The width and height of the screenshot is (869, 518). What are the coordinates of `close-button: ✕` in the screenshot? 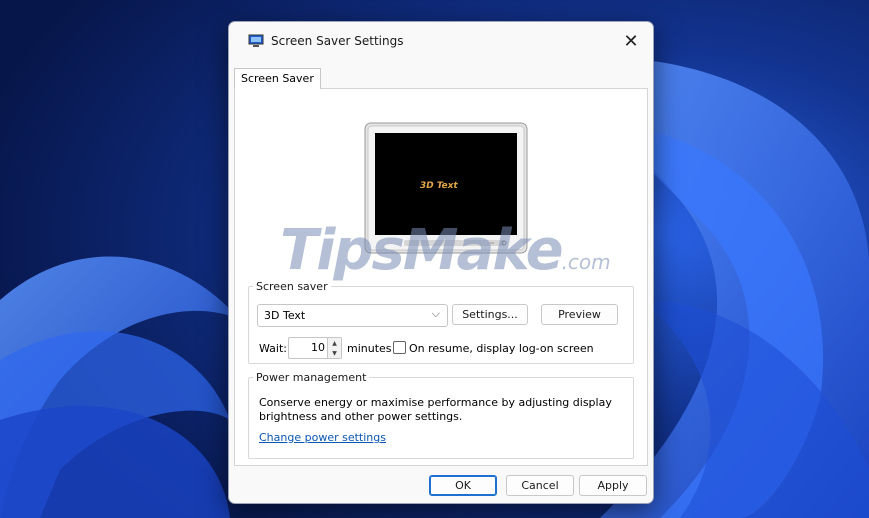 It's located at (631, 41).